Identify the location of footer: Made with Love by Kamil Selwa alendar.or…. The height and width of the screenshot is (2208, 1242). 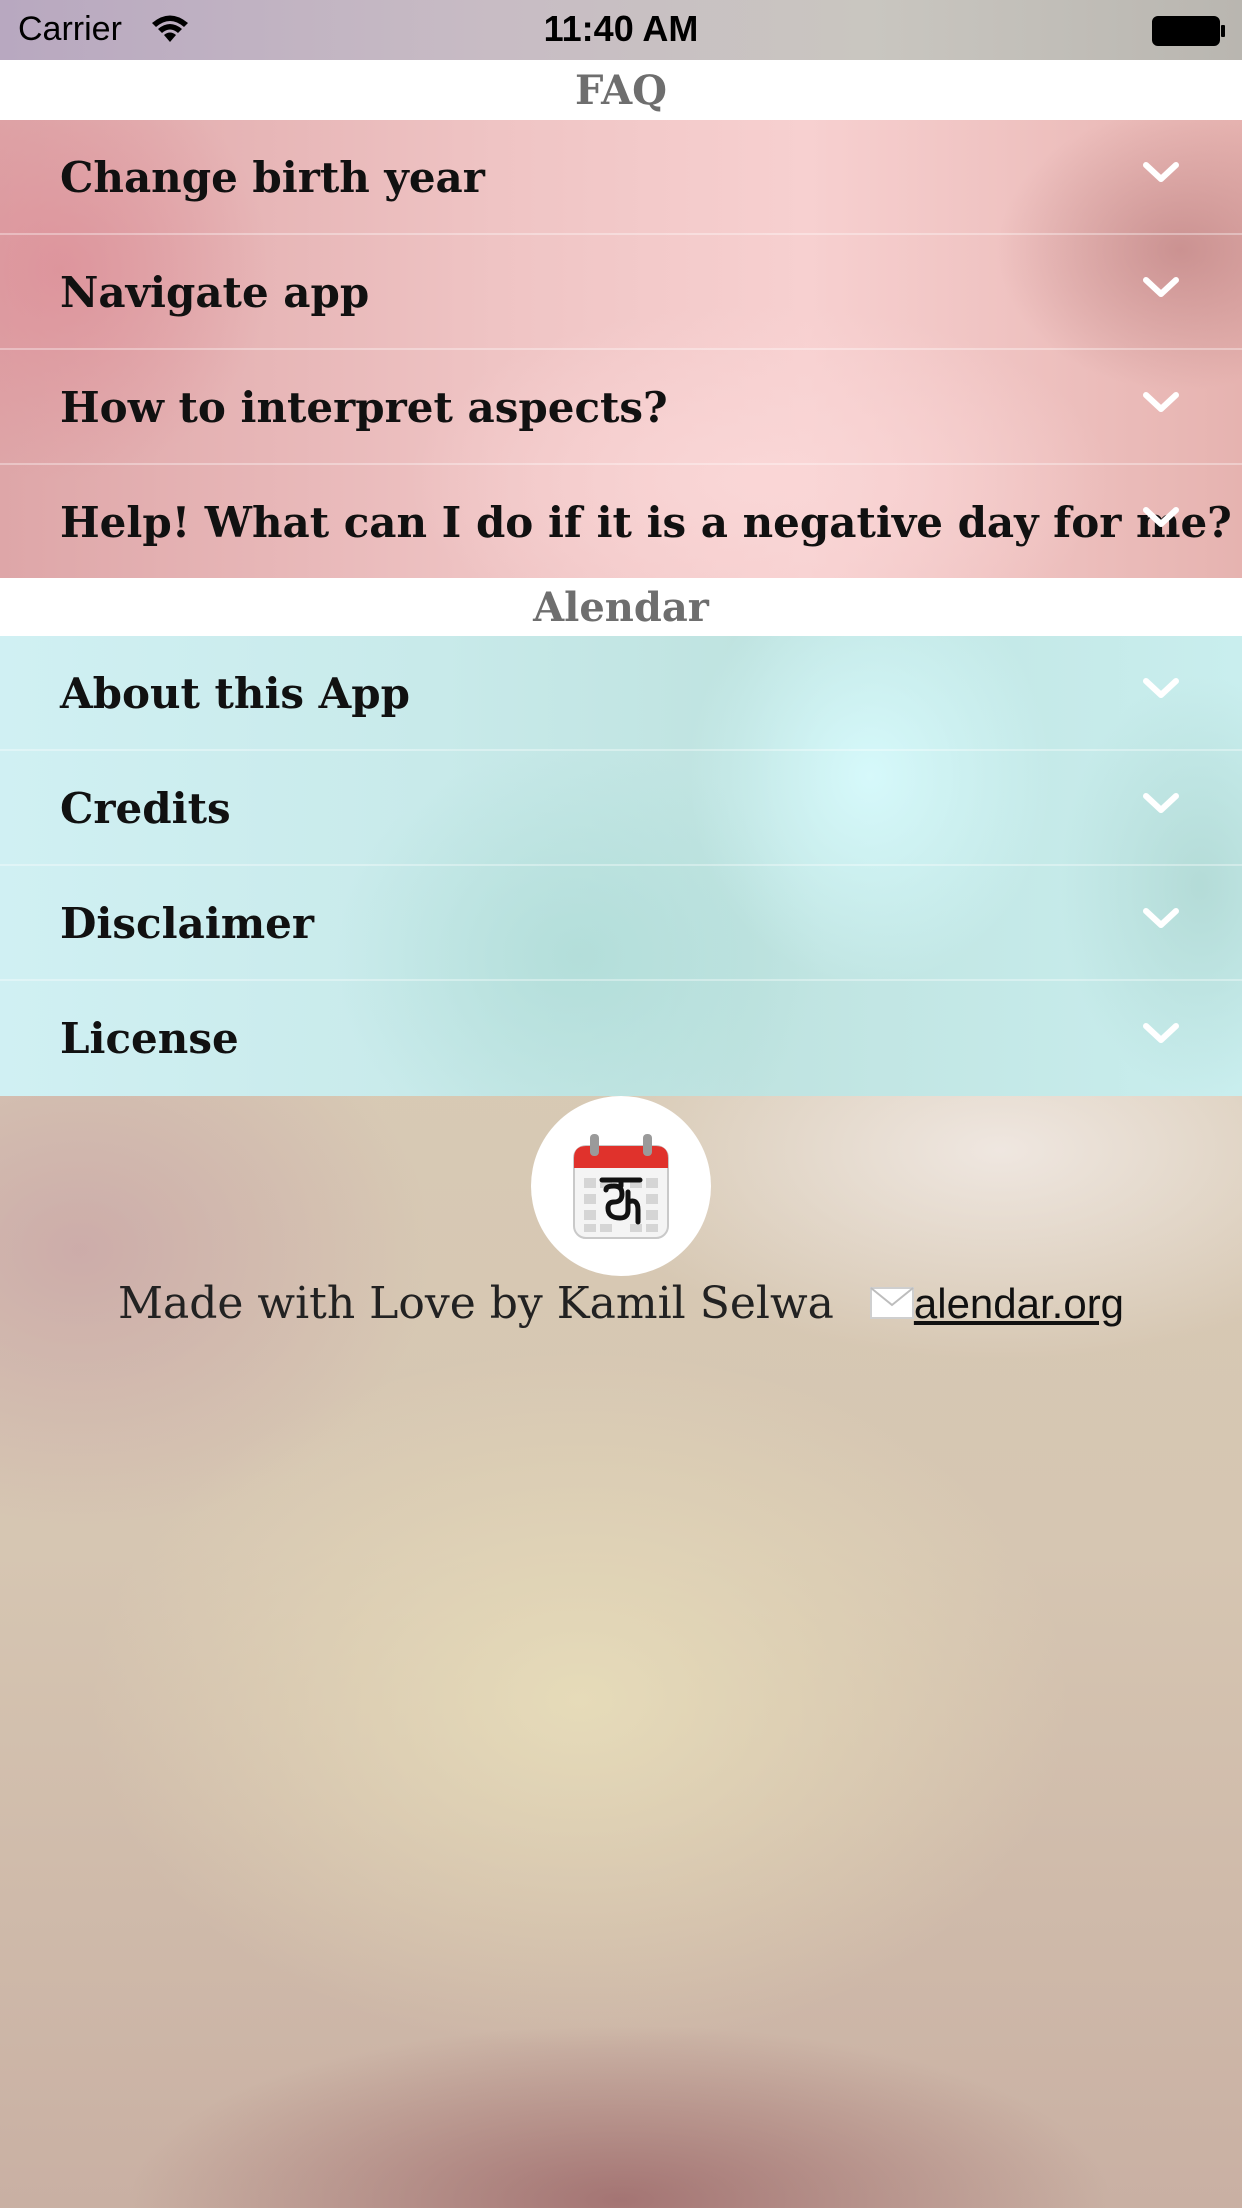
(621, 1303).